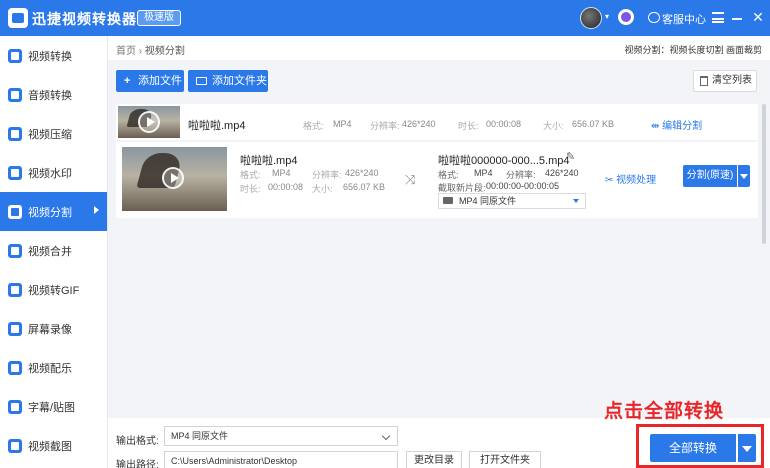 Image resolution: width=770 pixels, height=468 pixels. What do you see at coordinates (53, 328) in the screenshot?
I see `sidebar-item-screen-record: 屏幕录像` at bounding box center [53, 328].